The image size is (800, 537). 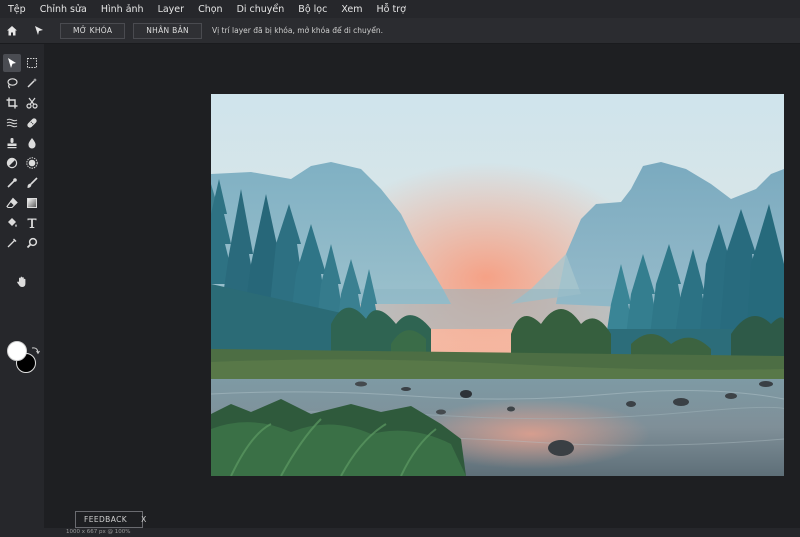 I want to click on dodge-burn-icon, so click(x=12, y=163).